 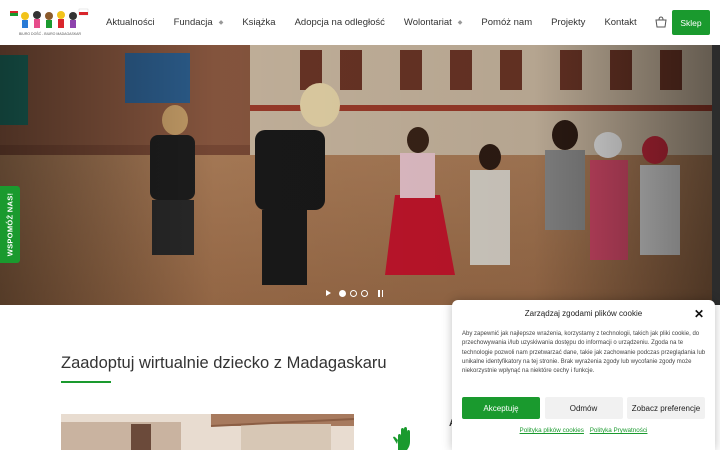 I want to click on nav-item-kontakt: Kontakt, so click(x=620, y=22).